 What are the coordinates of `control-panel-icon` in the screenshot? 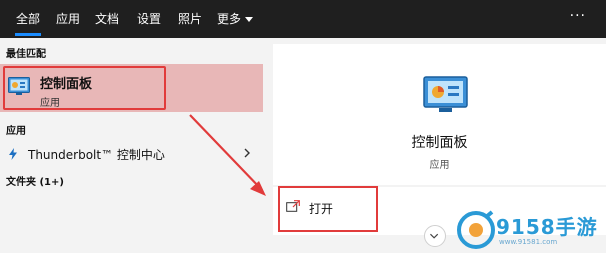 It's located at (445, 94).